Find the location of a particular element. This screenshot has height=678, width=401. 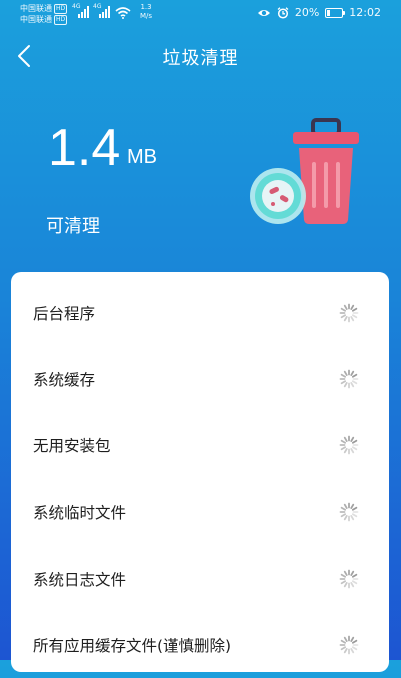

list-item-label: 系统缓存 is located at coordinates (64, 380).